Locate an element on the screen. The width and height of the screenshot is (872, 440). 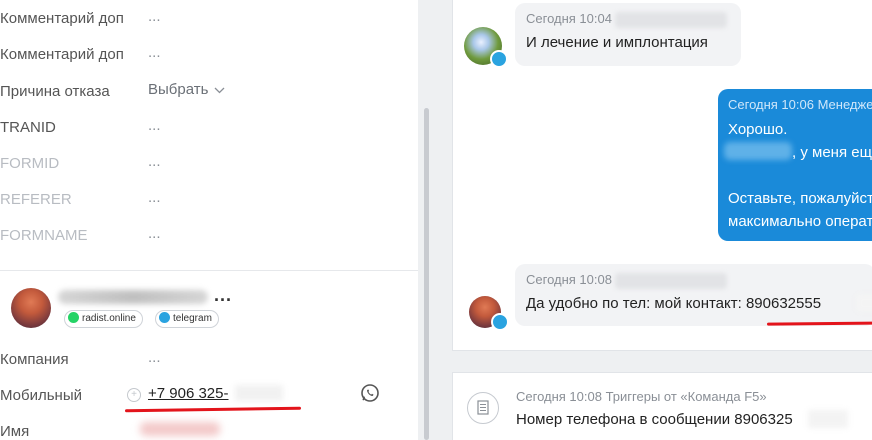
add-phone-icon: + is located at coordinates (134, 395).